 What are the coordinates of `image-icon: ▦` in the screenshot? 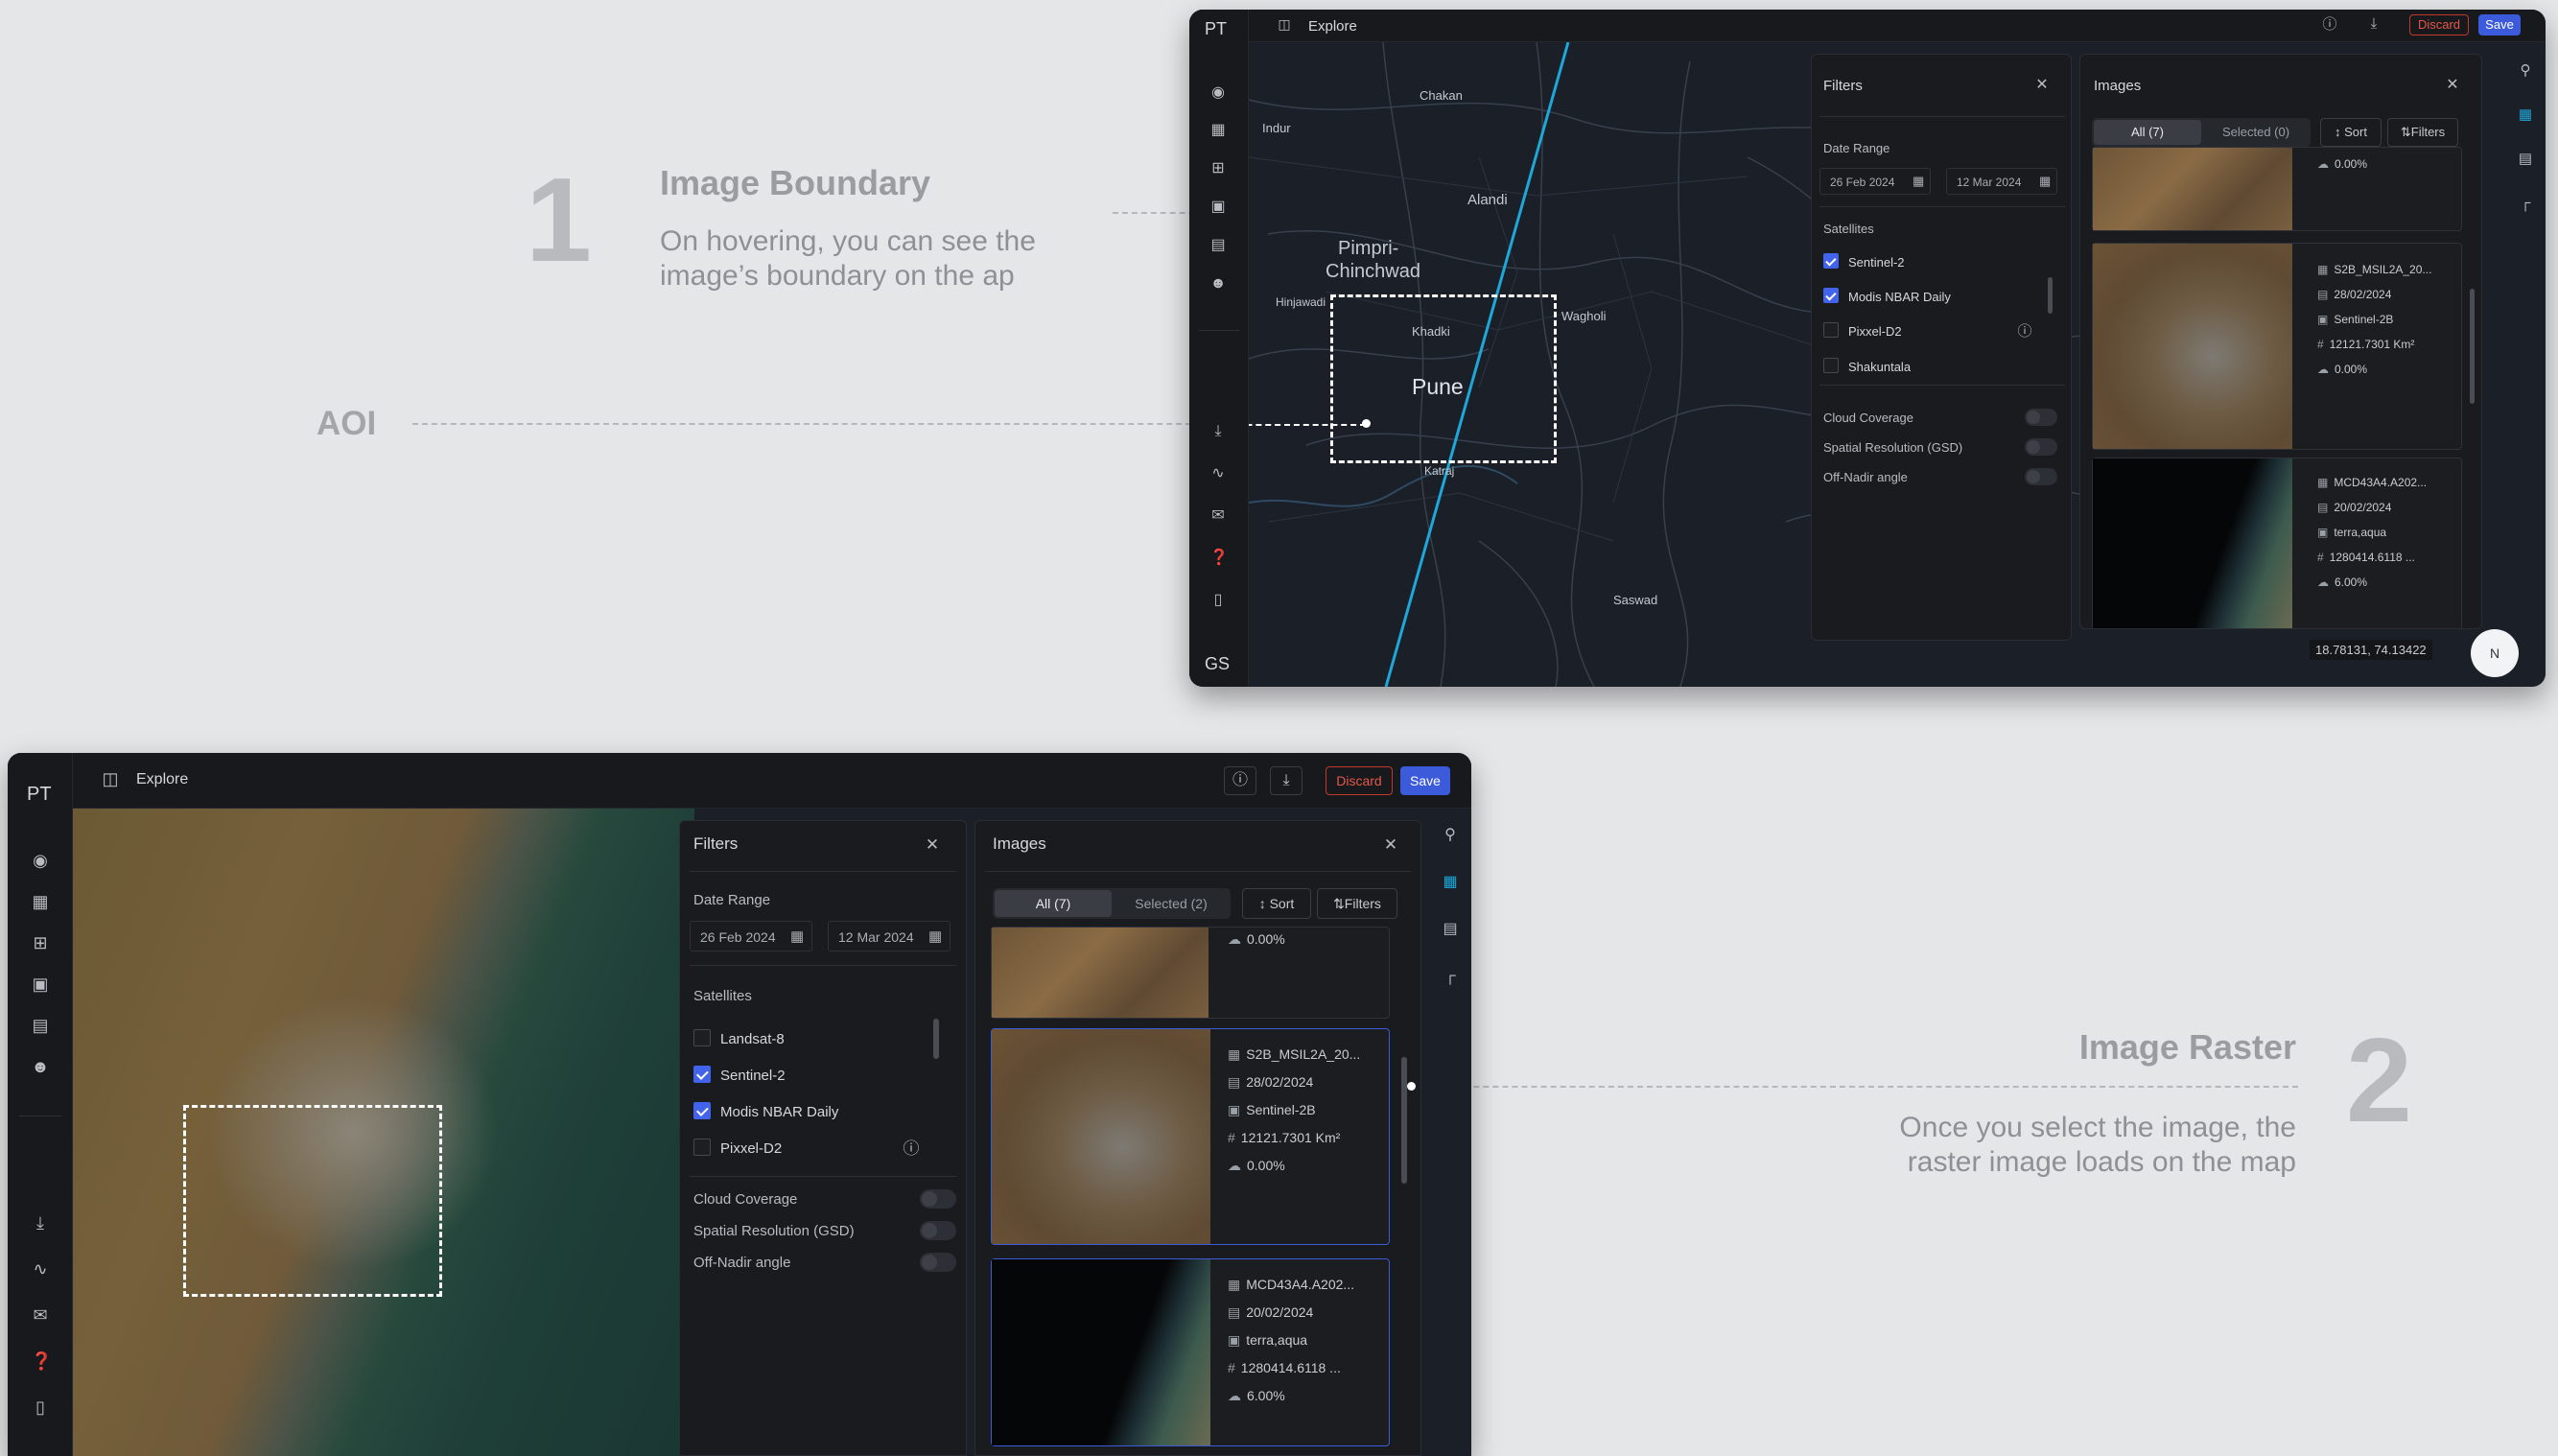 It's located at (2323, 269).